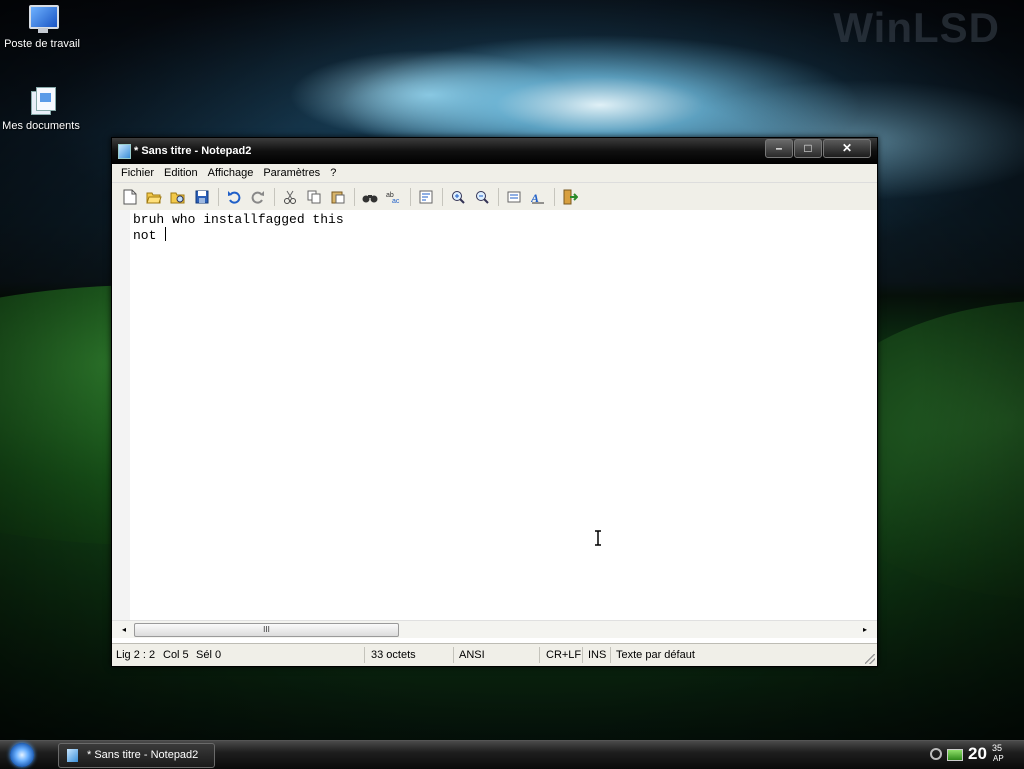  I want to click on zoom-in-button, so click(458, 197).